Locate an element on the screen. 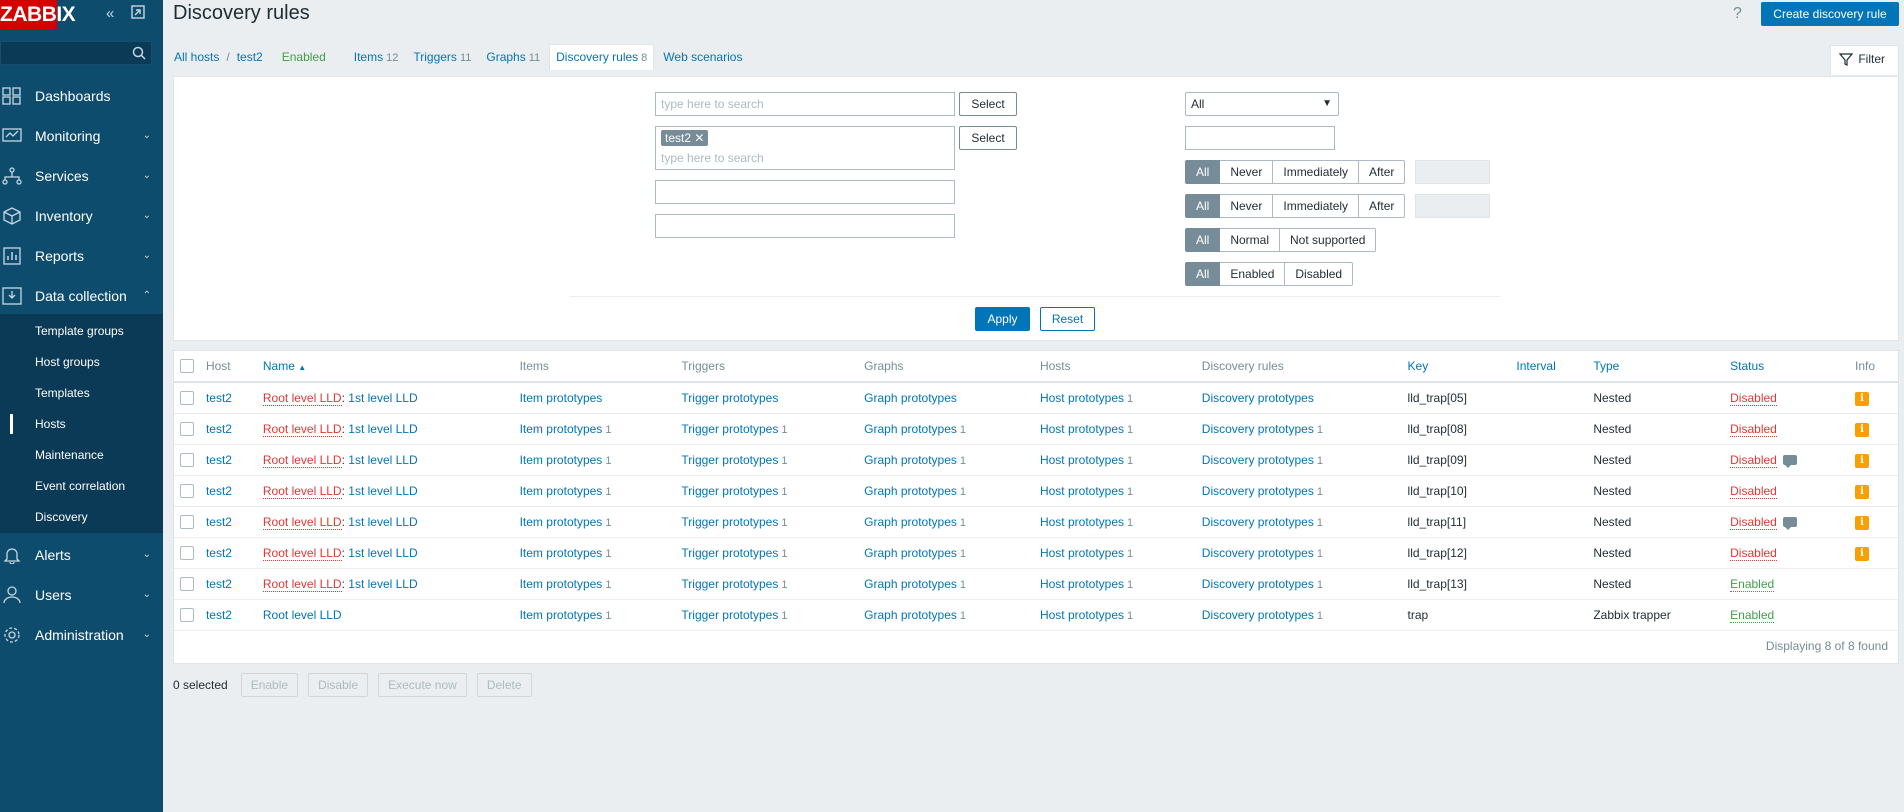  create-discovery-rule-button: Create discovery rule is located at coordinates (1830, 14).